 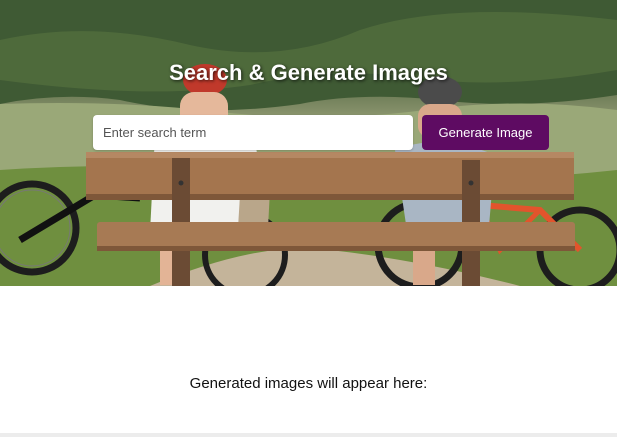 What do you see at coordinates (308, 72) in the screenshot?
I see `page-title: Search & Generate Images` at bounding box center [308, 72].